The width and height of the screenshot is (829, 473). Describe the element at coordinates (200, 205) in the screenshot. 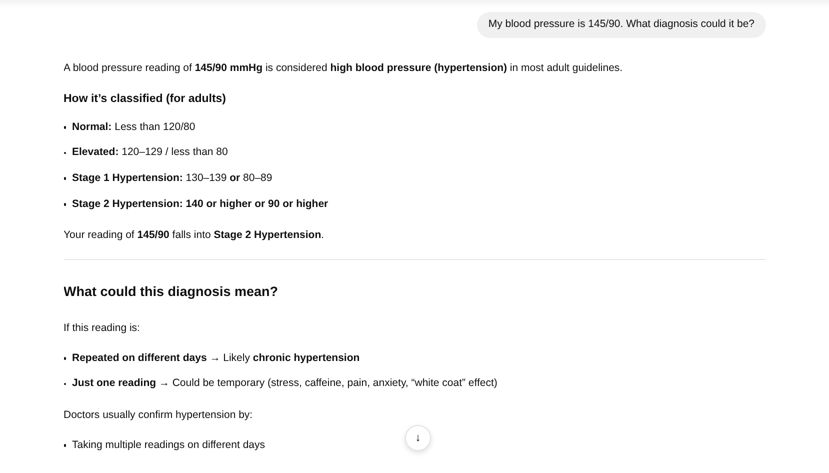

I see `list-item-text: Stage 2 Hypertension: 140 or higher or 90 or higher` at that location.